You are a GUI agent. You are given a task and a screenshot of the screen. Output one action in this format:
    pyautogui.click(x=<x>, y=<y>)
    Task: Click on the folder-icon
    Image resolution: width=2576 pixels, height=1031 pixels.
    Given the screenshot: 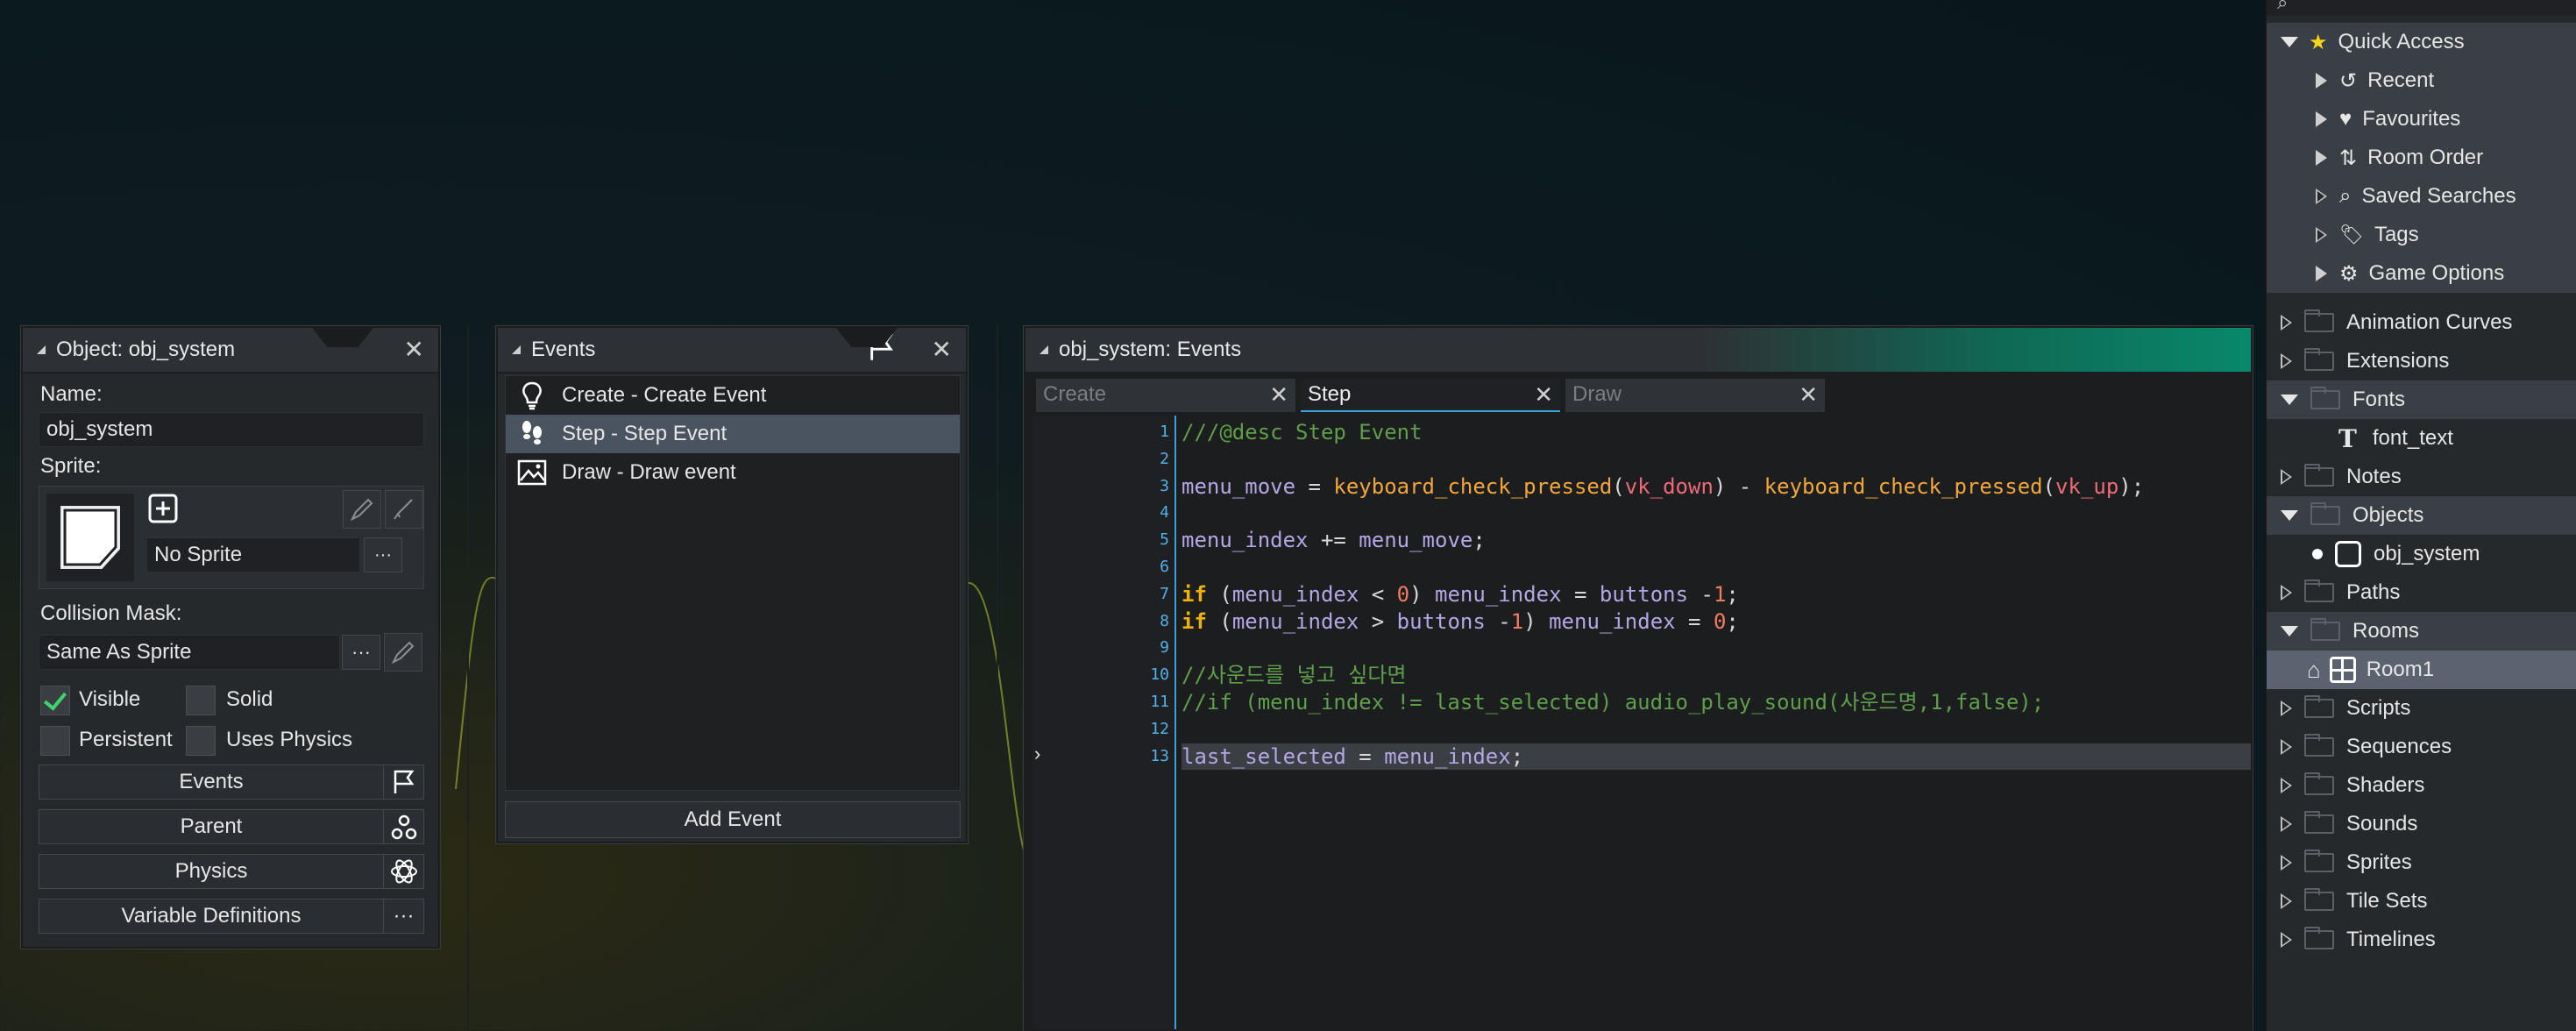 What is the action you would take?
    pyautogui.click(x=2319, y=475)
    